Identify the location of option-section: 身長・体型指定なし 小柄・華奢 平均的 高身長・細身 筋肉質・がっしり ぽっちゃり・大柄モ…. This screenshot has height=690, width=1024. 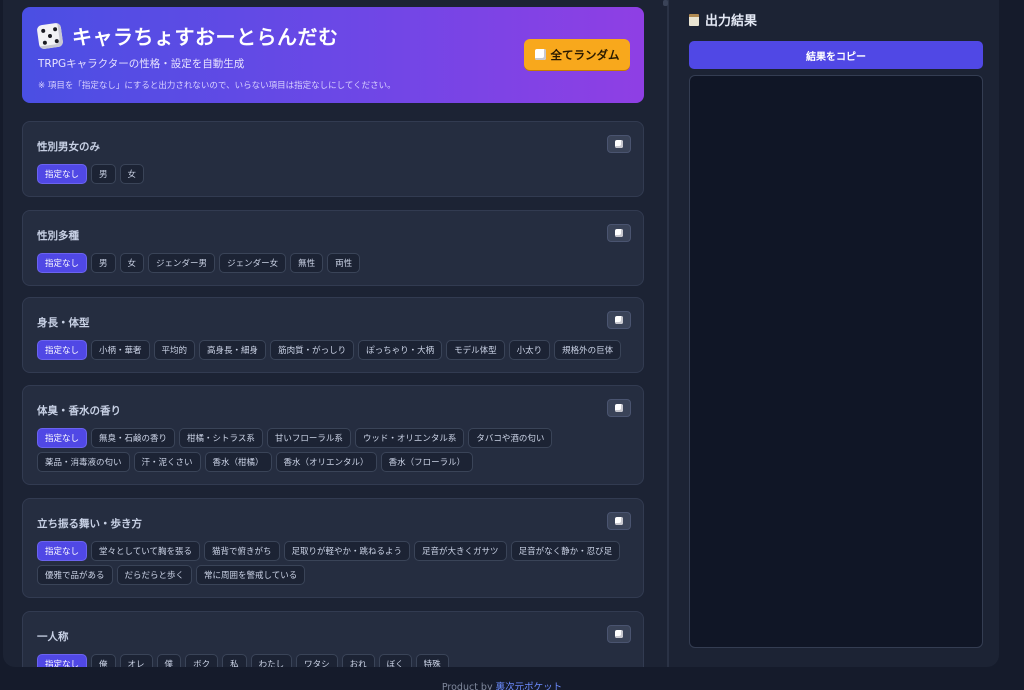
(333, 335).